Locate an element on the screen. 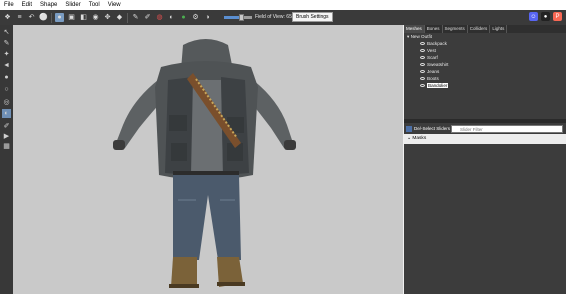 The height and width of the screenshot is (294, 566). camera-icon: ▶ is located at coordinates (6, 135).